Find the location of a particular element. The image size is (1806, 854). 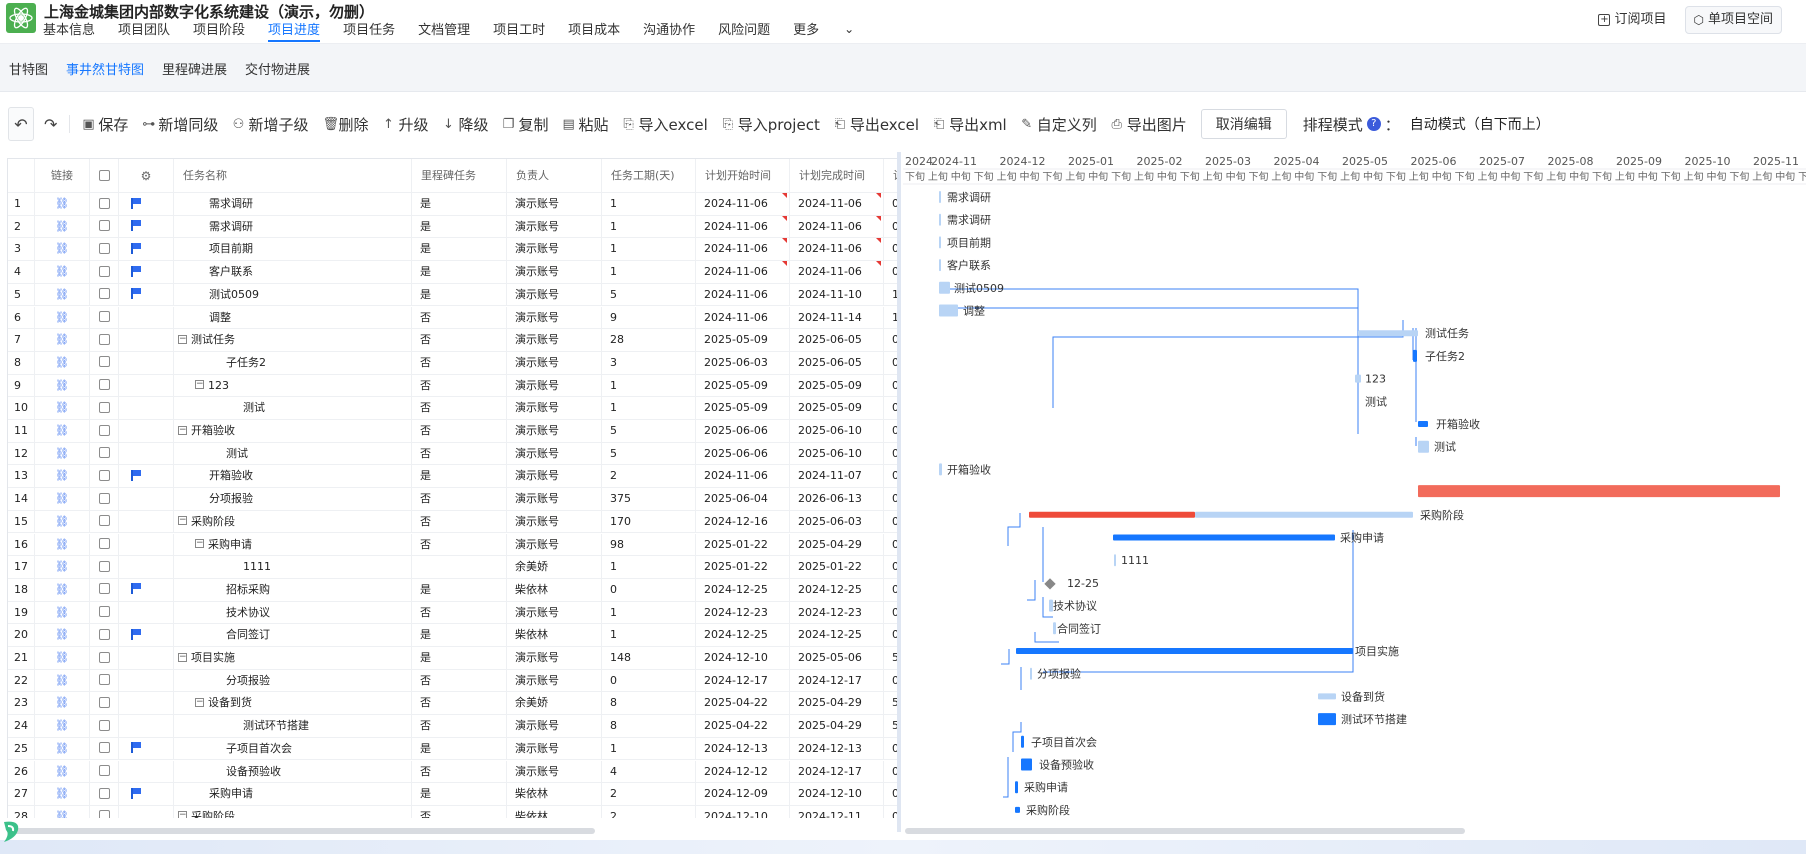

cell-end: 2025-05-06 is located at coordinates (837, 658).